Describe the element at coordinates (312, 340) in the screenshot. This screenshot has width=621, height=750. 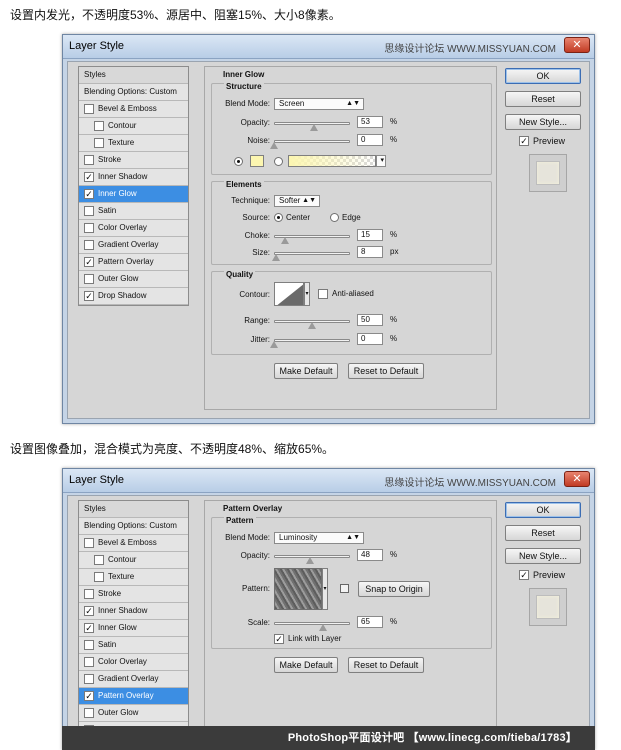
I see `jitter-slider-track` at that location.